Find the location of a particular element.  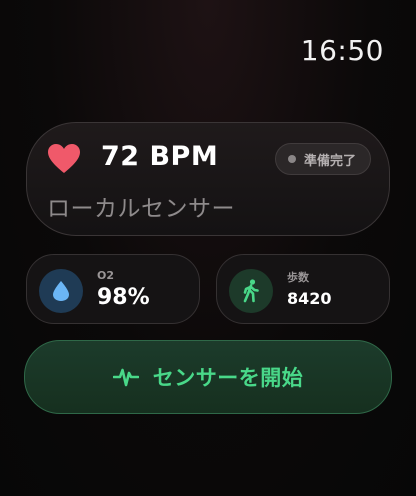

steps-icon-circle is located at coordinates (251, 291).